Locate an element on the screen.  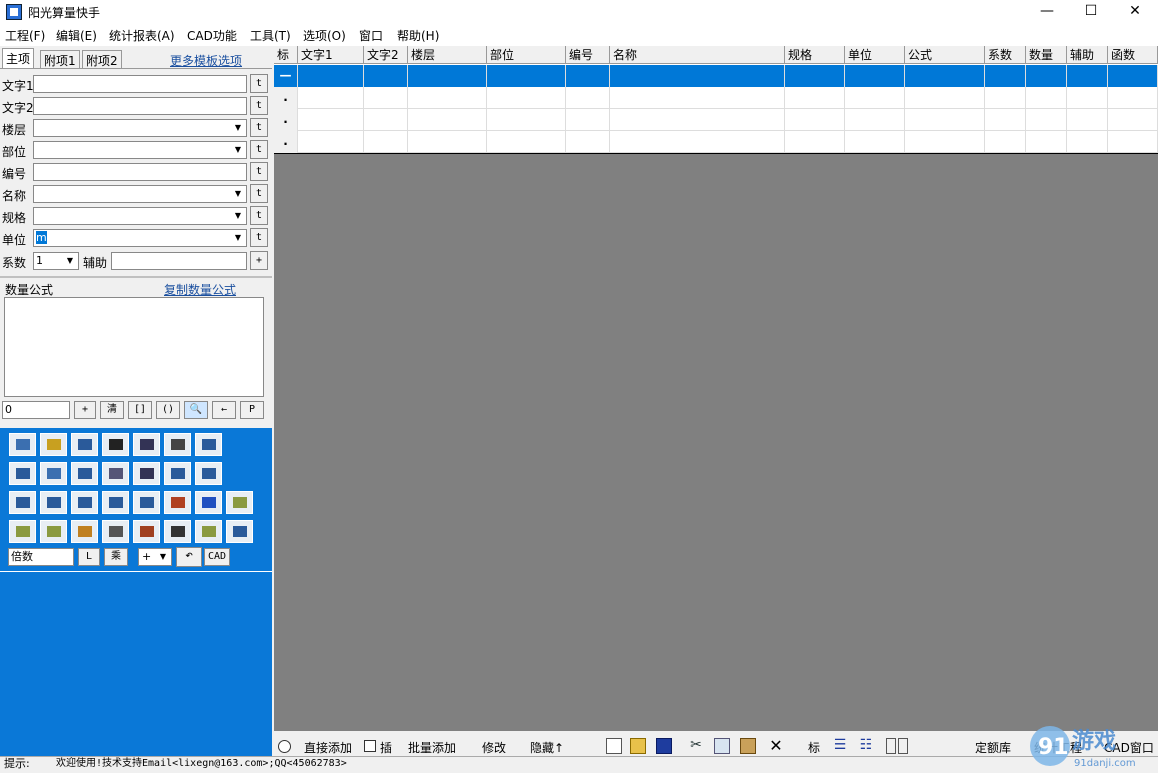
header-col-spec: 规格 is located at coordinates (815, 55).